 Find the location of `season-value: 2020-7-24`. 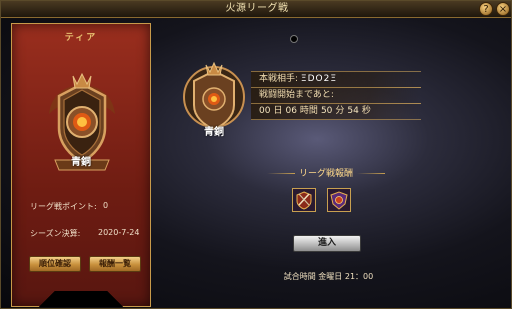

season-value: 2020-7-24 is located at coordinates (119, 232).